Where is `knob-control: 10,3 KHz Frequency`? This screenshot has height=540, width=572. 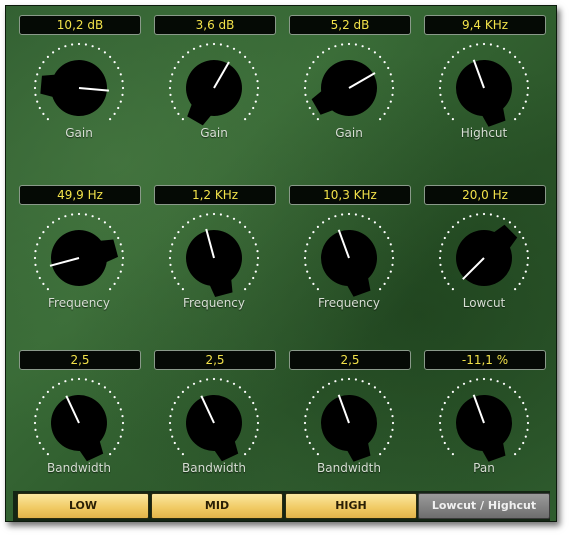
knob-control: 10,3 KHz Frequency is located at coordinates (351, 256).